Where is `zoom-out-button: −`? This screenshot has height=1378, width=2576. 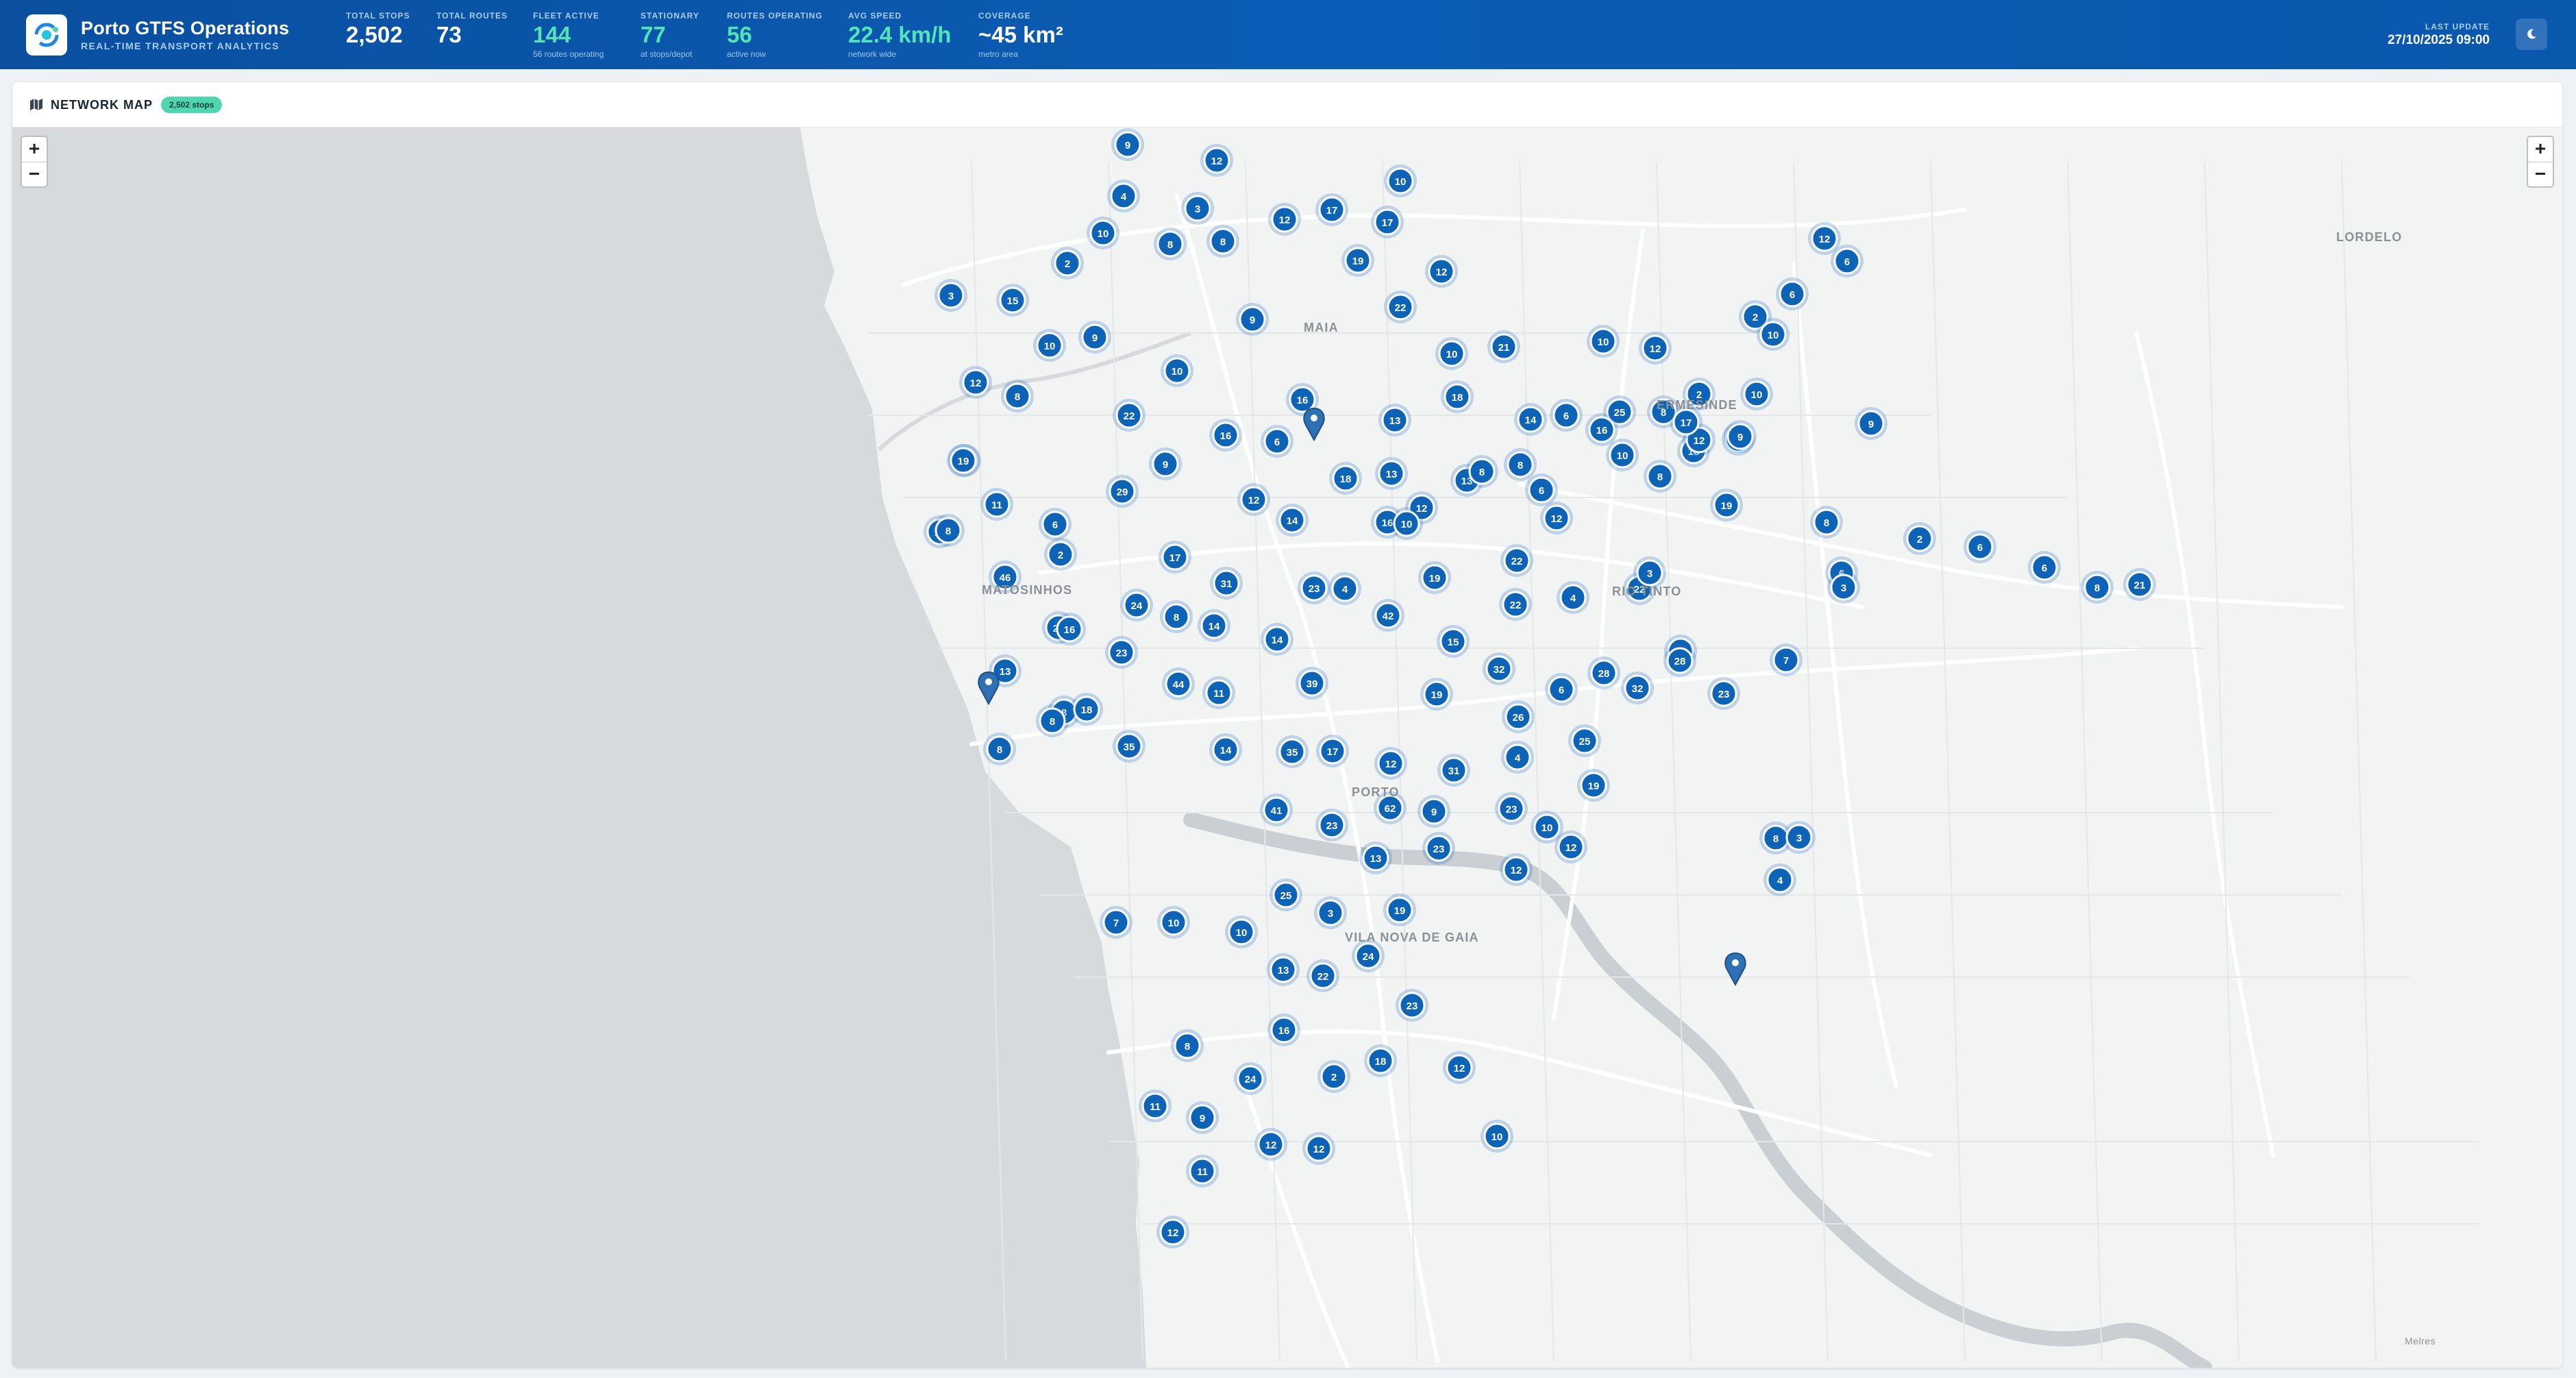
zoom-out-button: − is located at coordinates (34, 174).